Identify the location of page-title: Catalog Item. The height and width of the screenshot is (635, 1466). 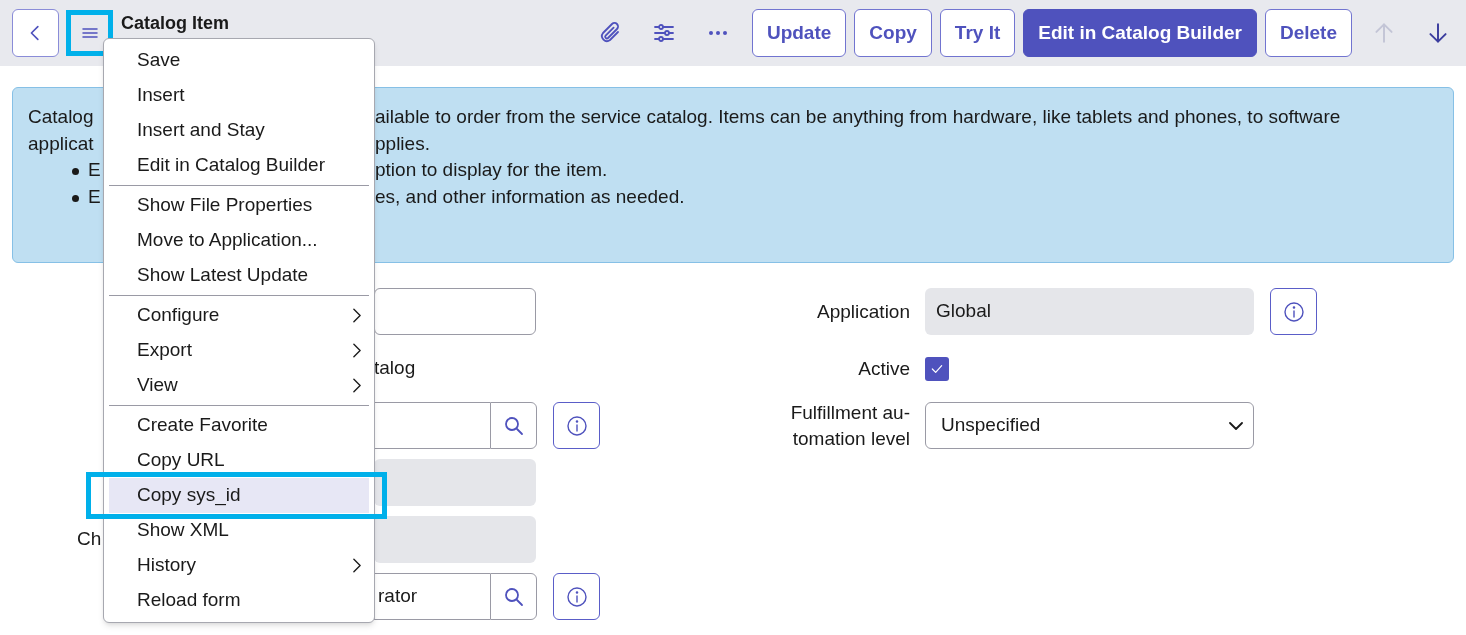
(175, 23).